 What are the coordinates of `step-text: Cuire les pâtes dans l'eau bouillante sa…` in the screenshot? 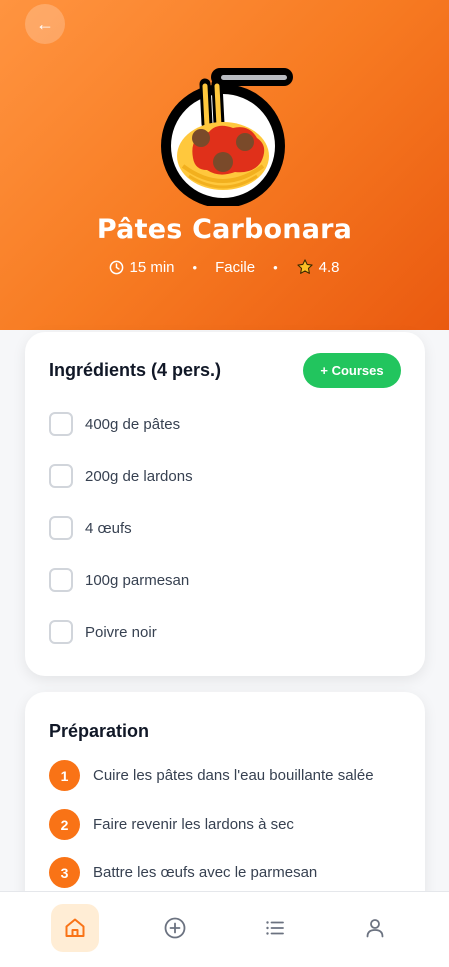 It's located at (233, 775).